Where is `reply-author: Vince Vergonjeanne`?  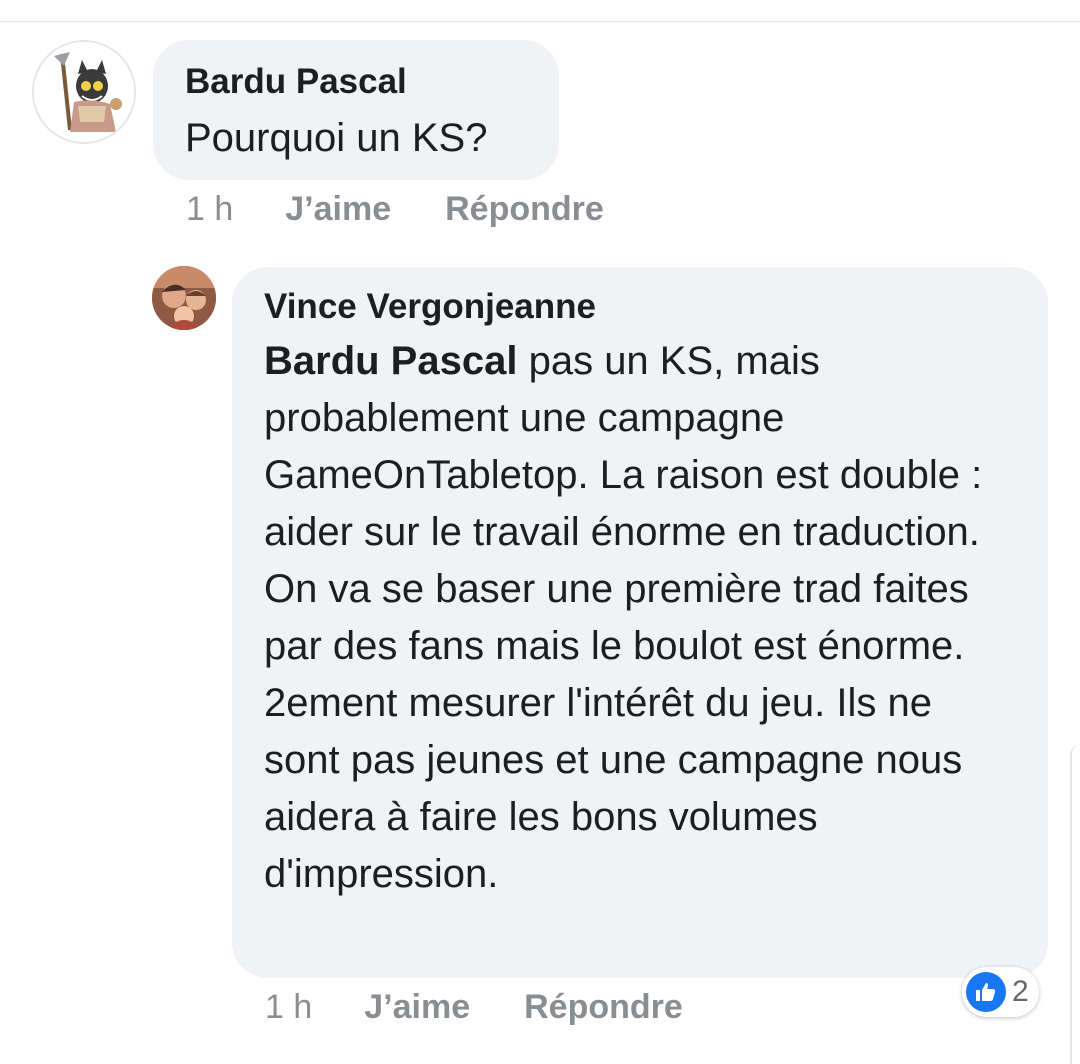 reply-author: Vince Vergonjeanne is located at coordinates (640, 307).